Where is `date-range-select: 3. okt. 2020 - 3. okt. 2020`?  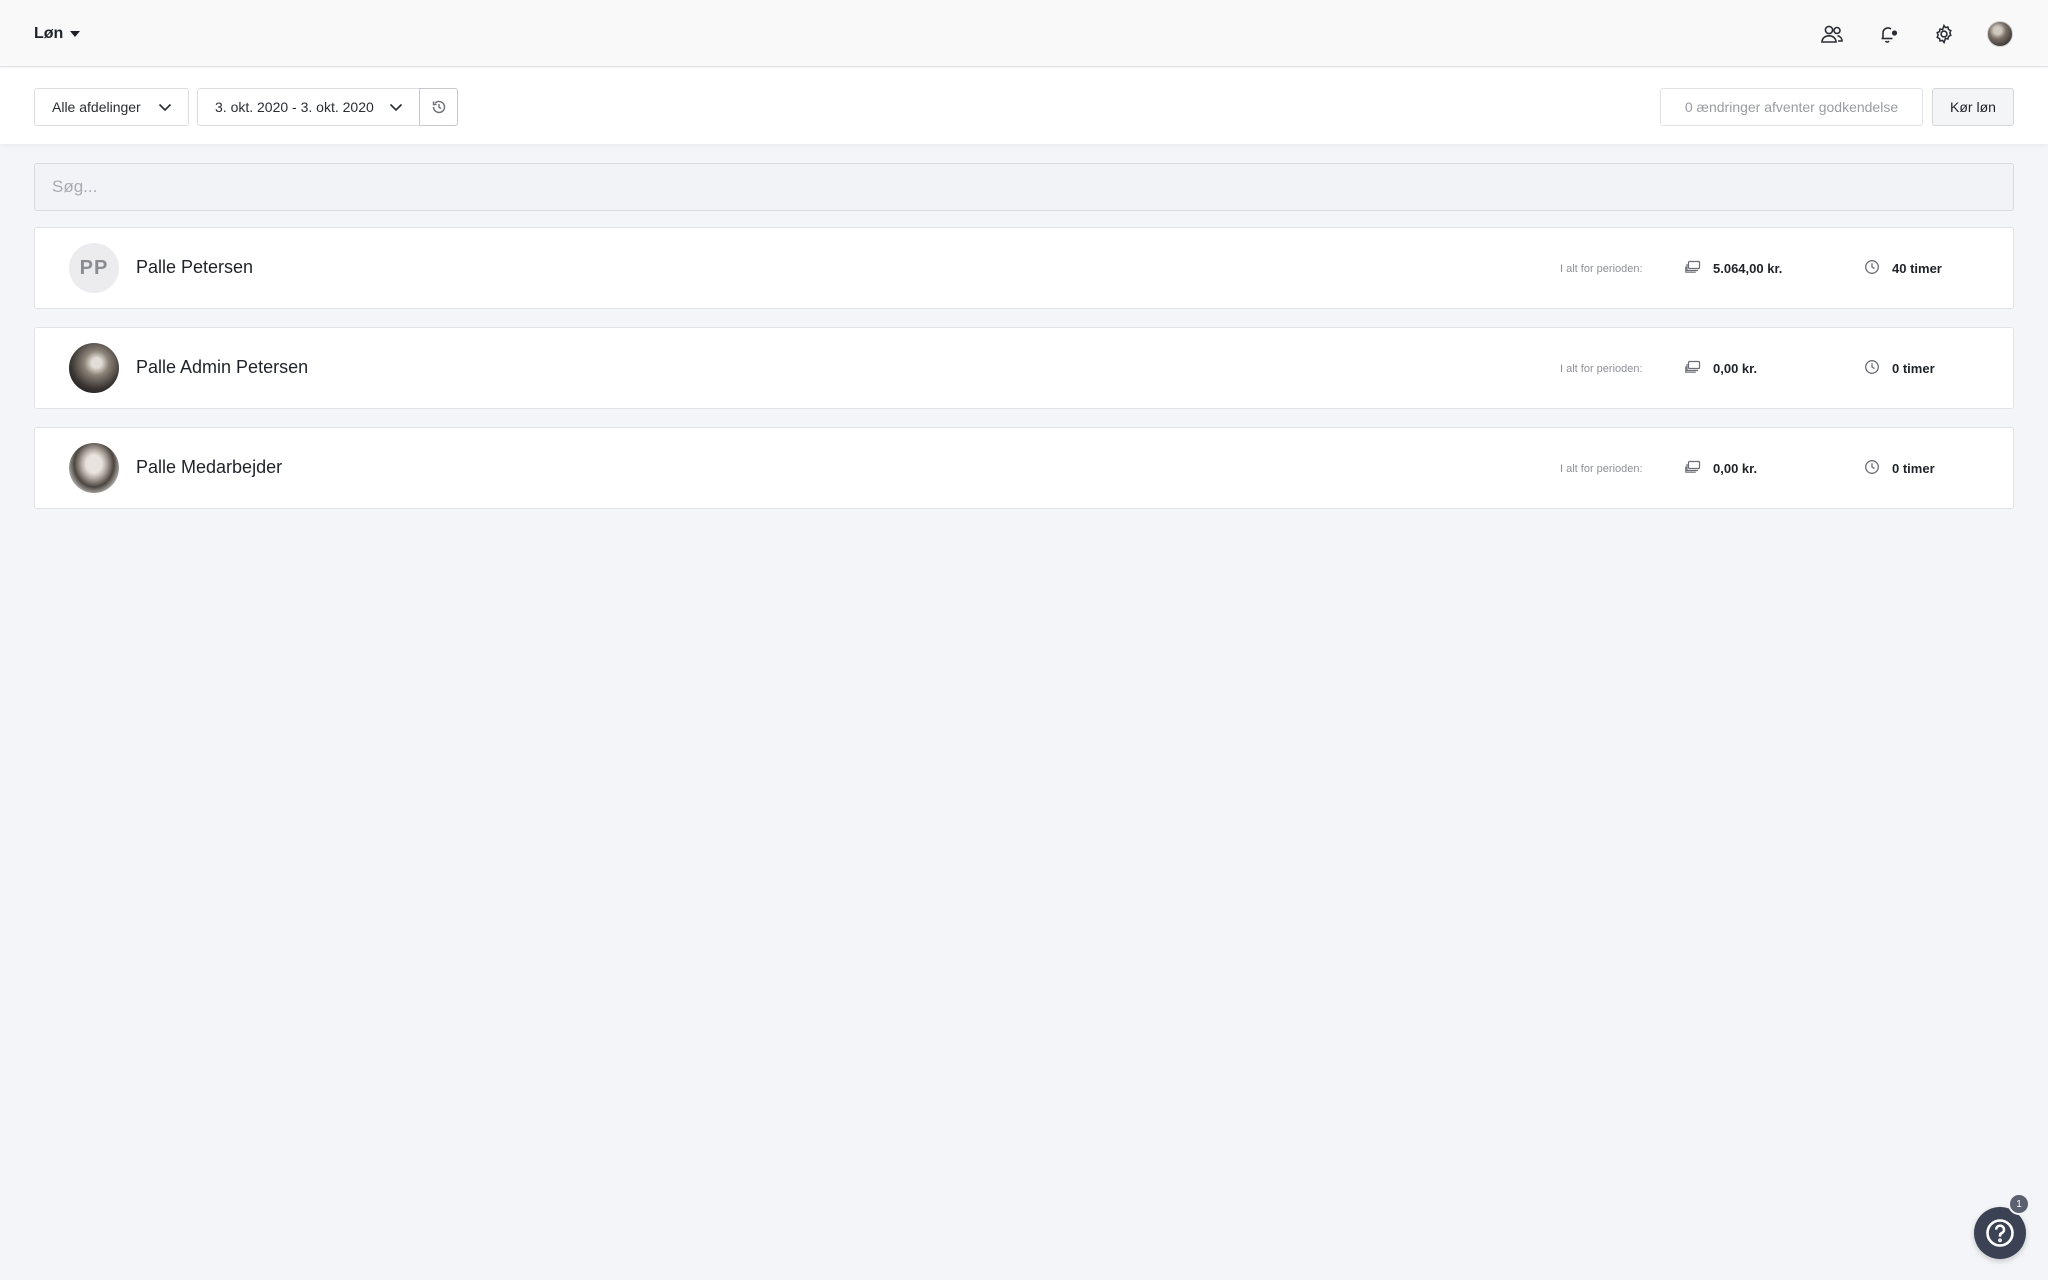 date-range-select: 3. okt. 2020 - 3. okt. 2020 is located at coordinates (308, 107).